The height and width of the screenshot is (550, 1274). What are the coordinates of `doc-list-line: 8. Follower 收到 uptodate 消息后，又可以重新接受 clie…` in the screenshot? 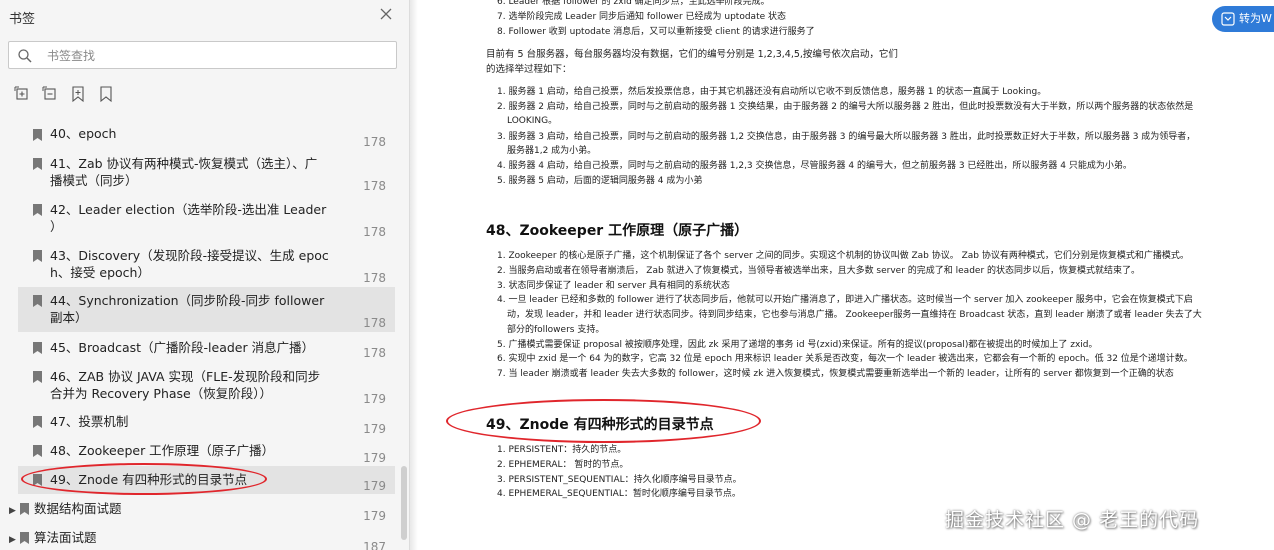 It's located at (656, 32).